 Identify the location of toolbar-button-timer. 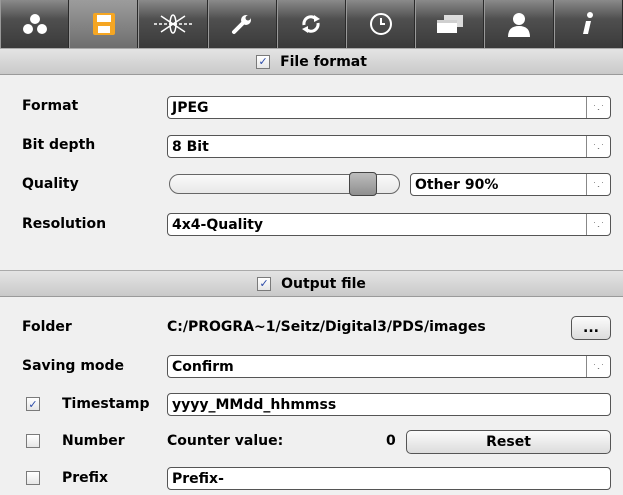
(380, 24).